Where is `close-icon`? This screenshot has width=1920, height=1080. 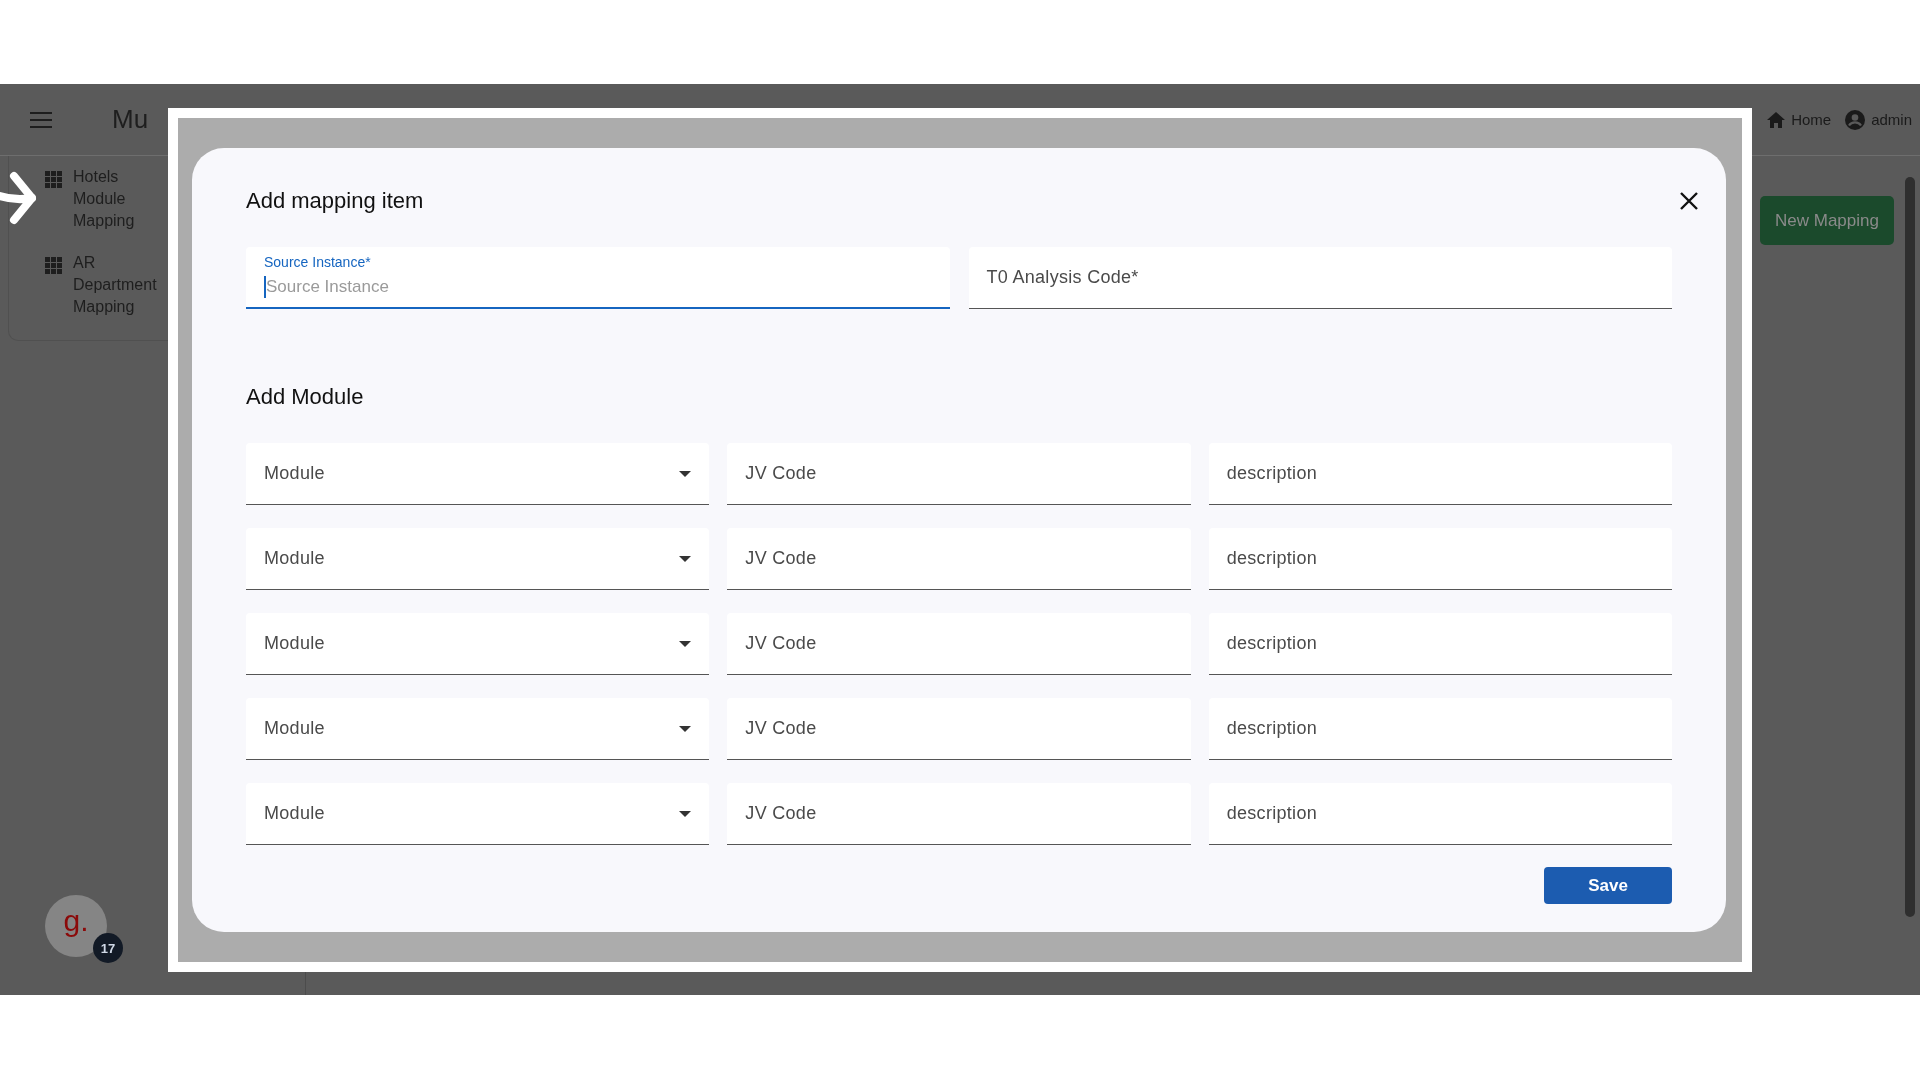
close-icon is located at coordinates (1689, 201).